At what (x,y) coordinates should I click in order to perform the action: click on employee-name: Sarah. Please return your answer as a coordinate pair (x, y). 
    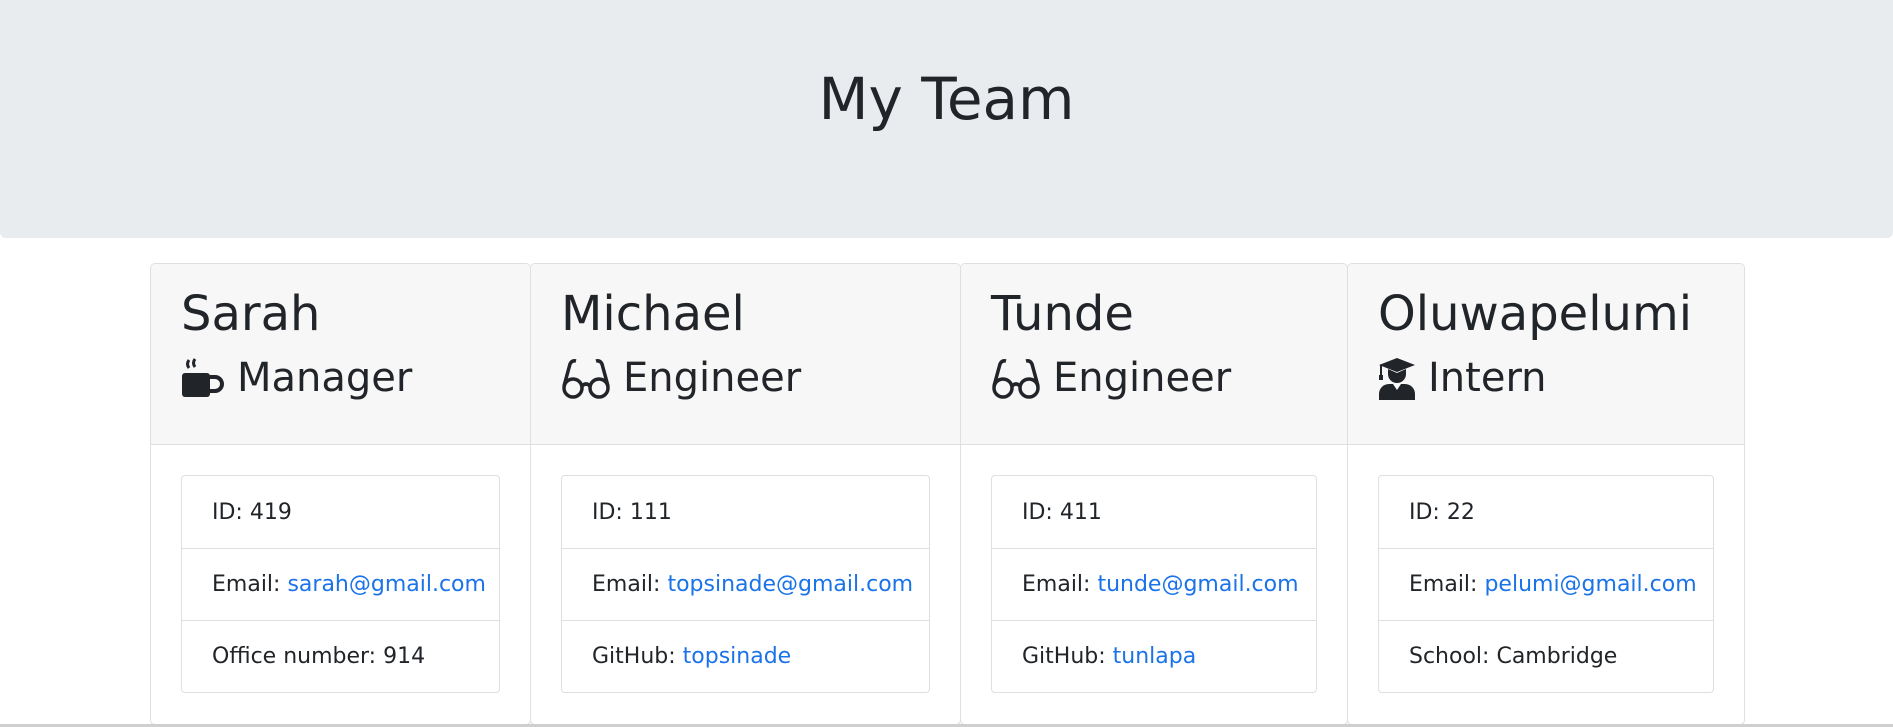
    Looking at the image, I should click on (251, 314).